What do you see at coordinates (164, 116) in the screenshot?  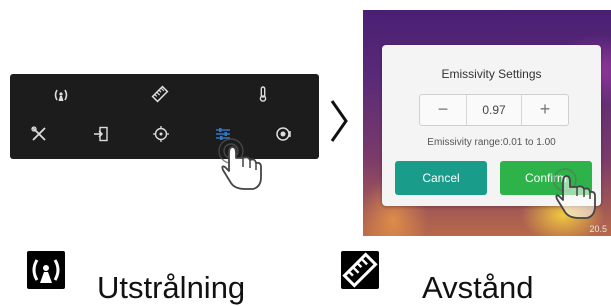 I see `tool-bar` at bounding box center [164, 116].